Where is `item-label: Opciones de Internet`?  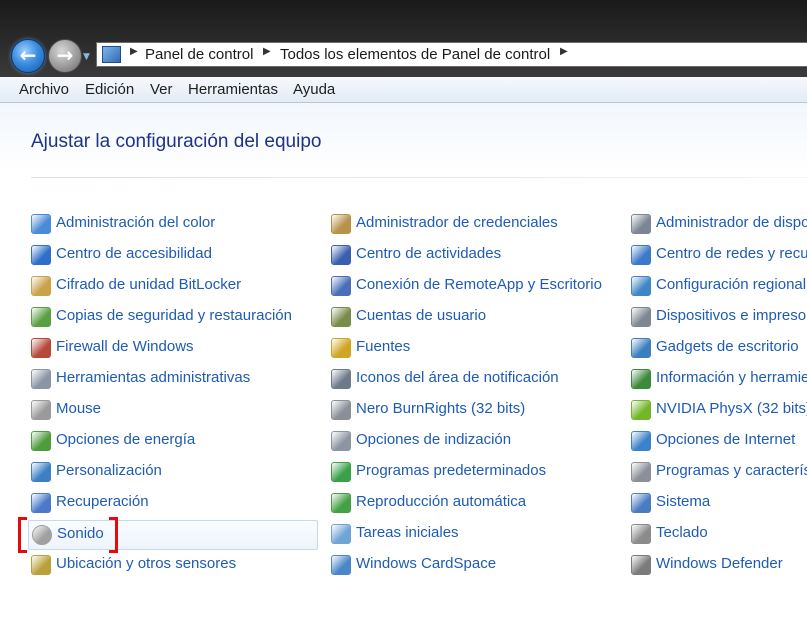 item-label: Opciones de Internet is located at coordinates (726, 439).